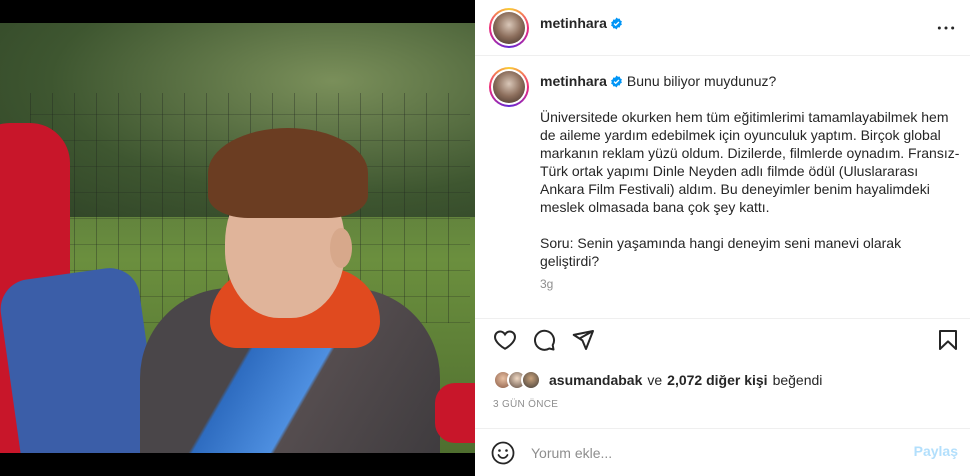 This screenshot has width=970, height=476. Describe the element at coordinates (722, 338) in the screenshot. I see `action-bar` at that location.